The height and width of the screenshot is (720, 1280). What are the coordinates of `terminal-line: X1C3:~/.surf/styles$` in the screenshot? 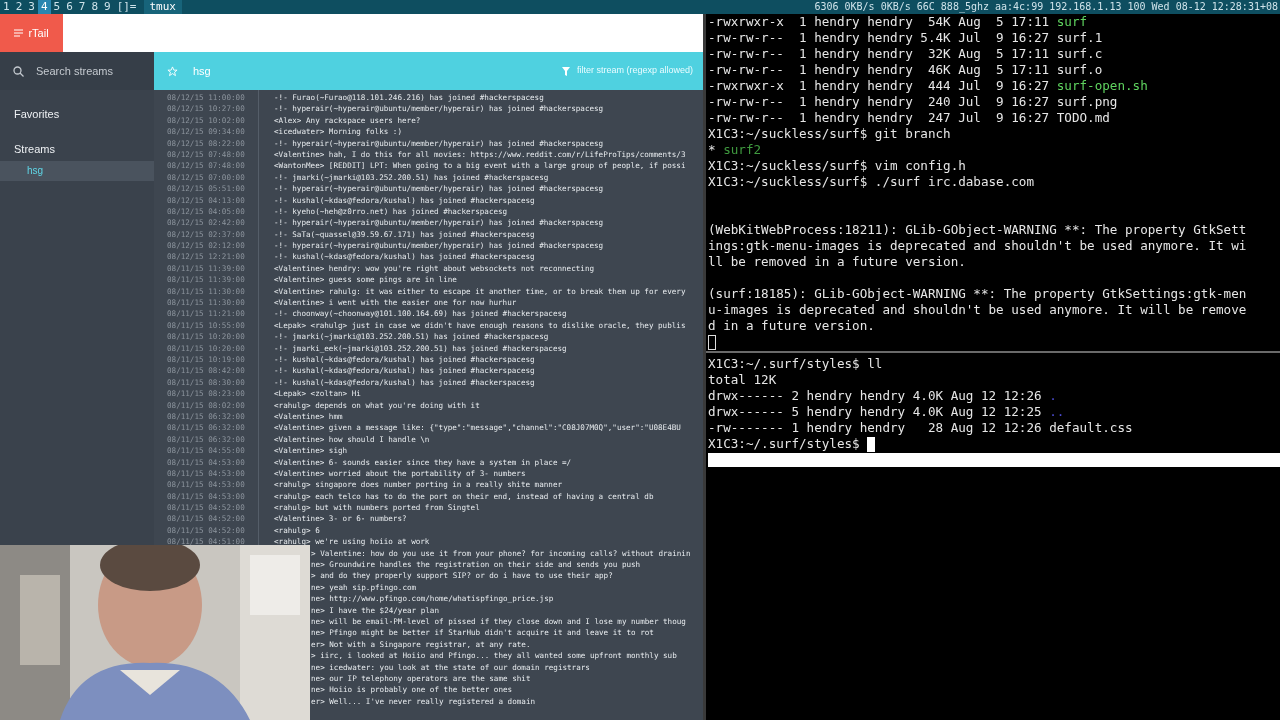 It's located at (784, 444).